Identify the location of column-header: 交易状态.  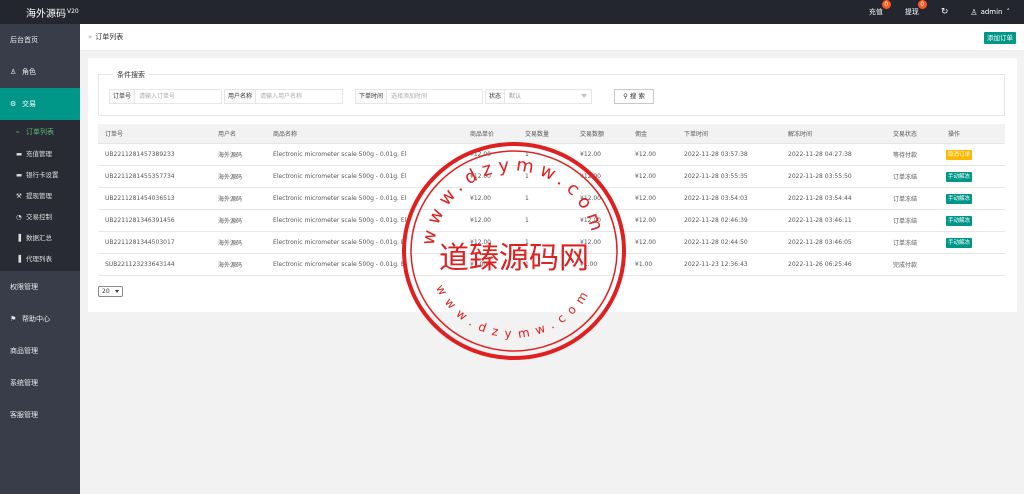
(905, 134).